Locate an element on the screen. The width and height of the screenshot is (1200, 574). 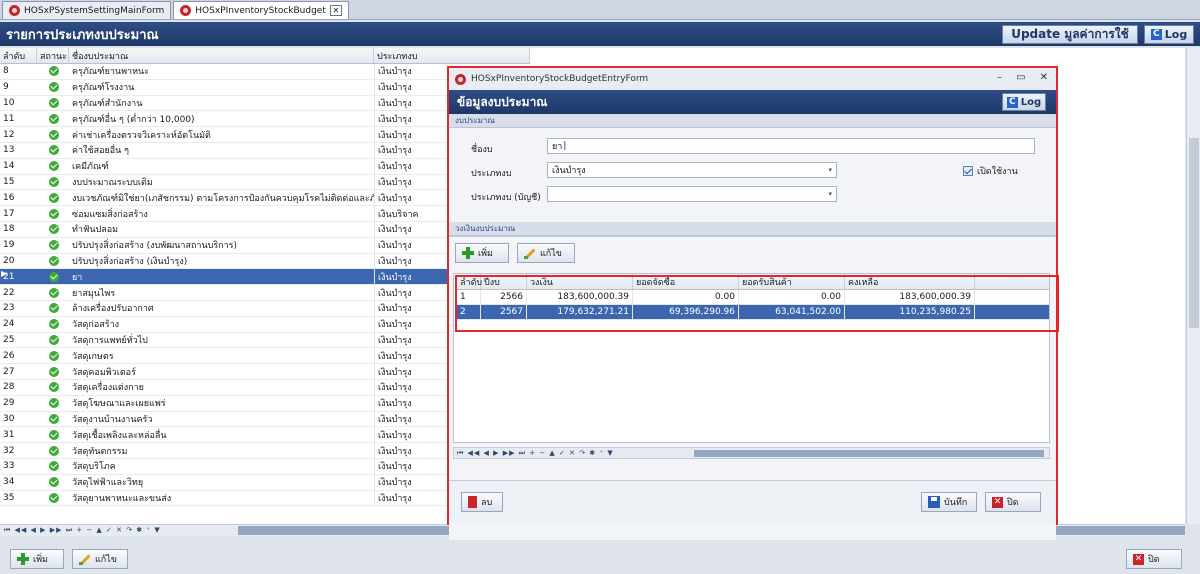
cell-name: วัสดุเครื่องแต่งกาย is located at coordinates (108, 388).